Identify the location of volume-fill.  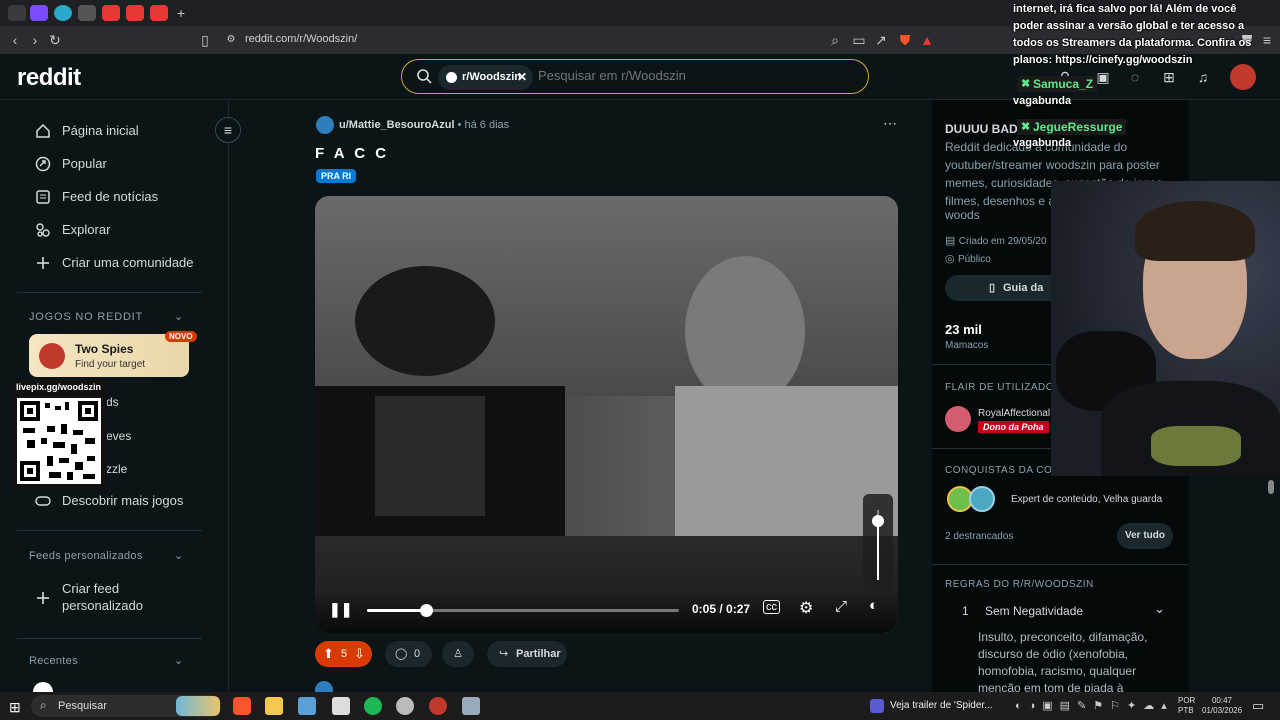
(878, 550).